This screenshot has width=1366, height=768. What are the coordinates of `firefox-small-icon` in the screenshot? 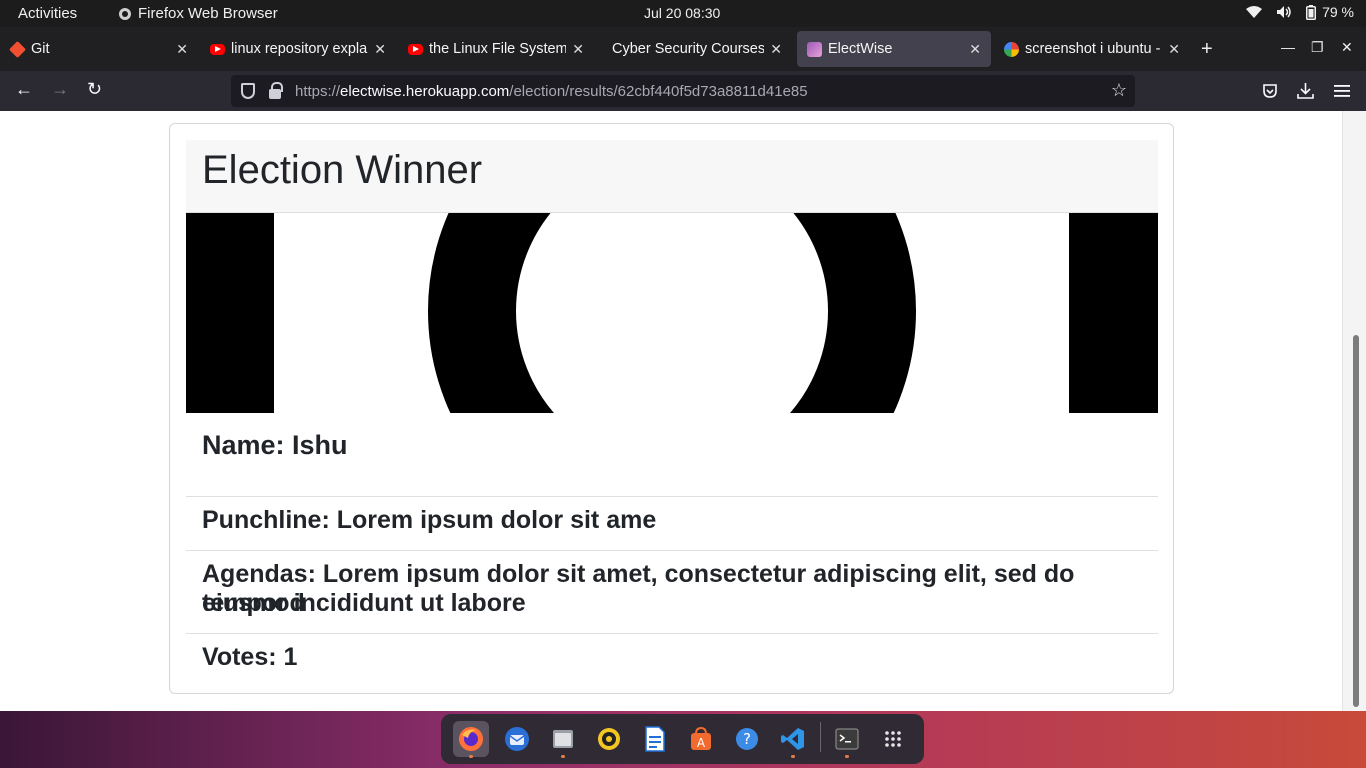 It's located at (125, 13).